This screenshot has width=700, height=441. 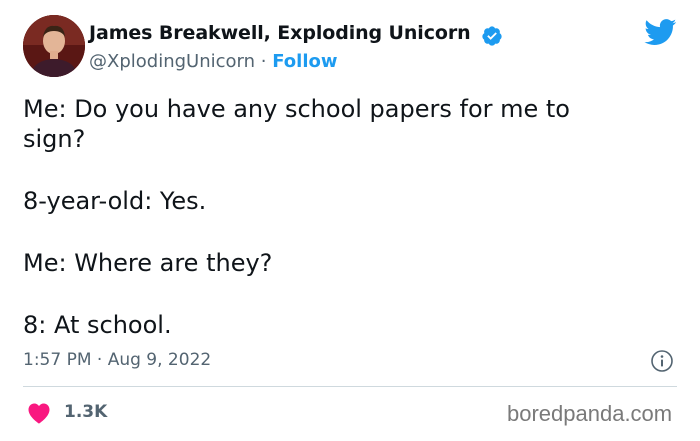 What do you see at coordinates (148, 263) in the screenshot?
I see `tweet-line: Me: Where are they?` at bounding box center [148, 263].